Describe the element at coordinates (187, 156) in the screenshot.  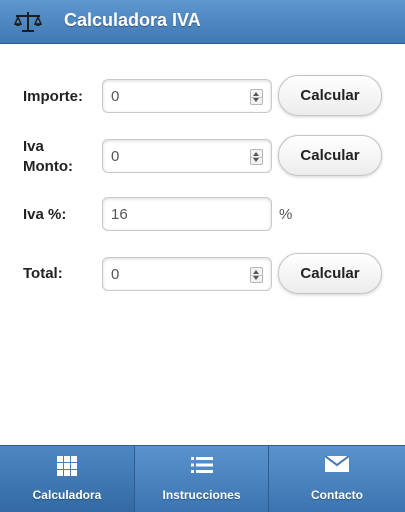
I see `iva-monto-input: 0` at that location.